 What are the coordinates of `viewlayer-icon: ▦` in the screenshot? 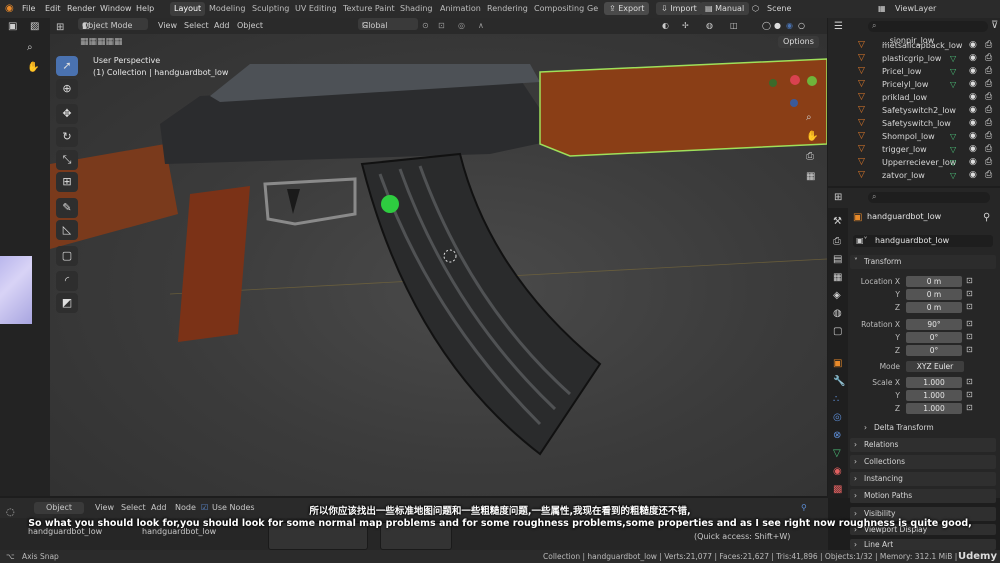 It's located at (882, 9).